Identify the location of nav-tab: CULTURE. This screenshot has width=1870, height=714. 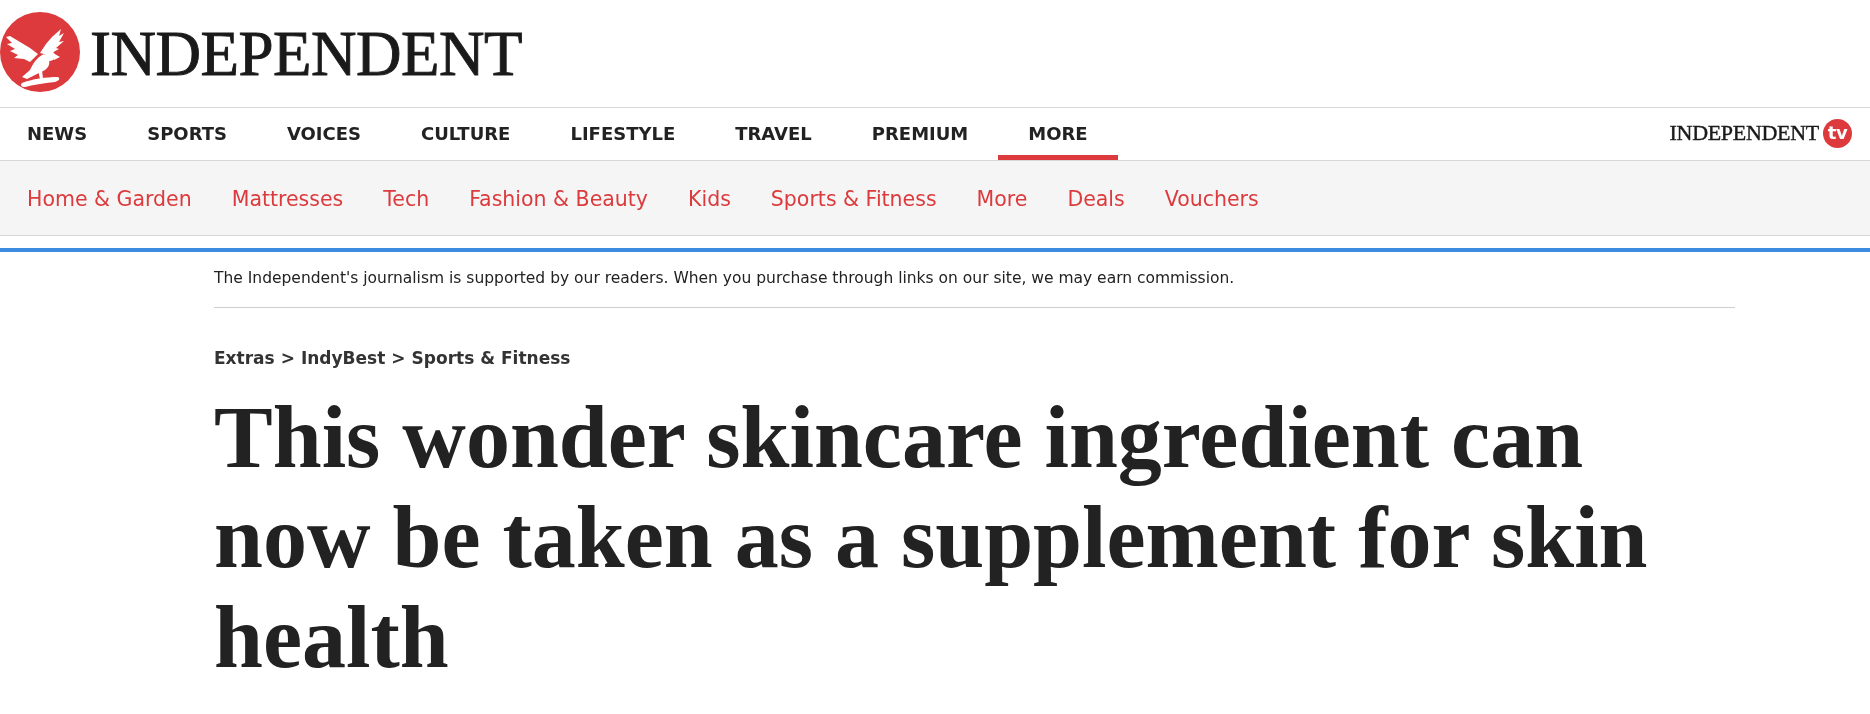
(466, 134).